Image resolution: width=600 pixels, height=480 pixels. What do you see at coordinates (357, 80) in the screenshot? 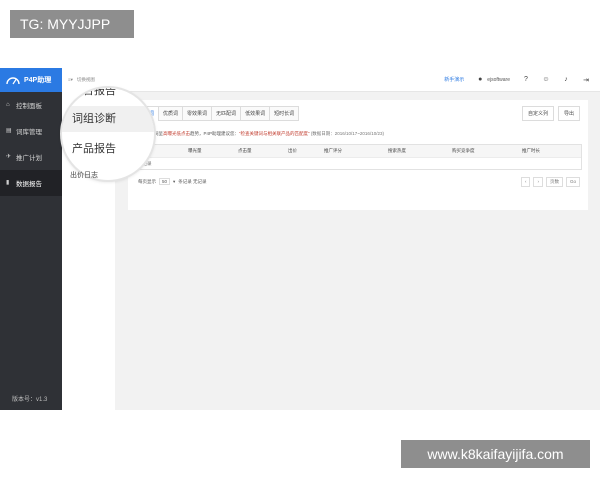
I see `top-bar: 新手演示 ● ejsoftware ? ☺ ♪ ⇥` at bounding box center [357, 80].